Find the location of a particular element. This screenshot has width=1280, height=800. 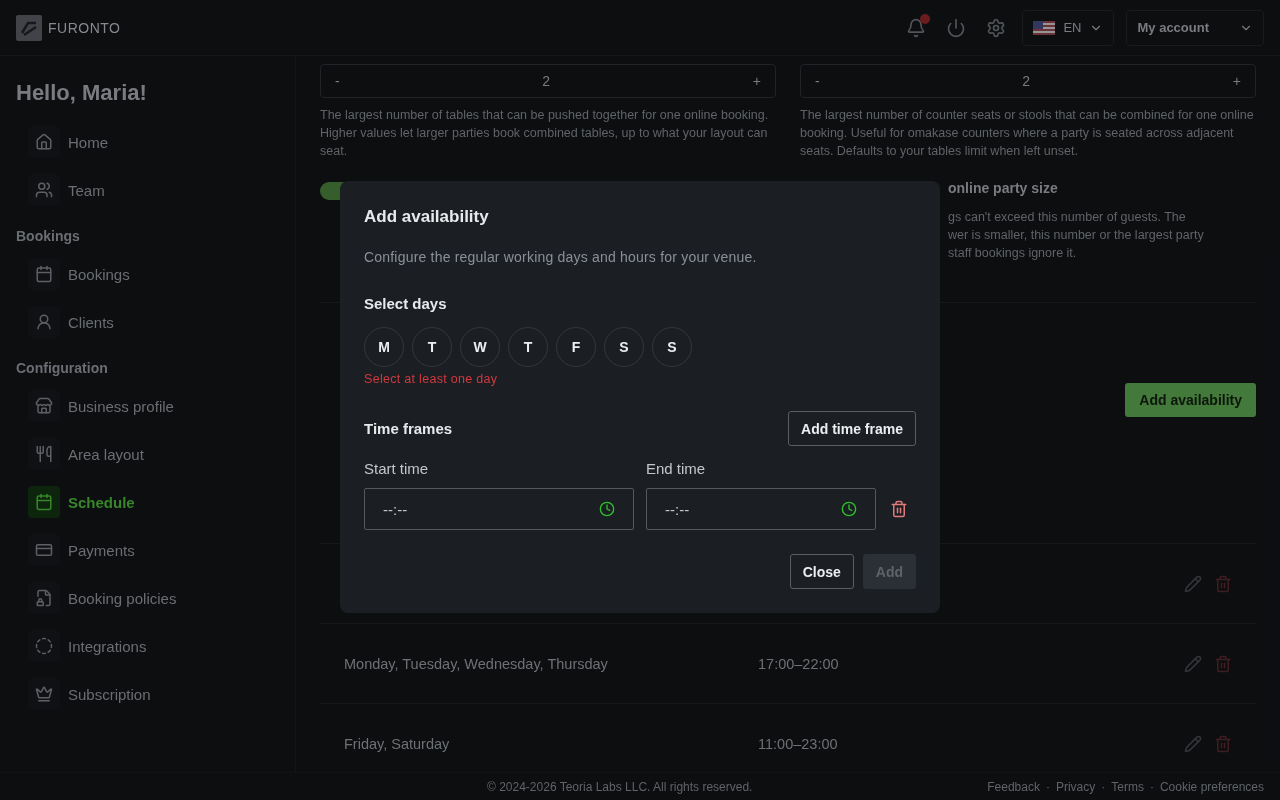

hours-cell: 11:00–23:00 is located at coordinates (798, 743).